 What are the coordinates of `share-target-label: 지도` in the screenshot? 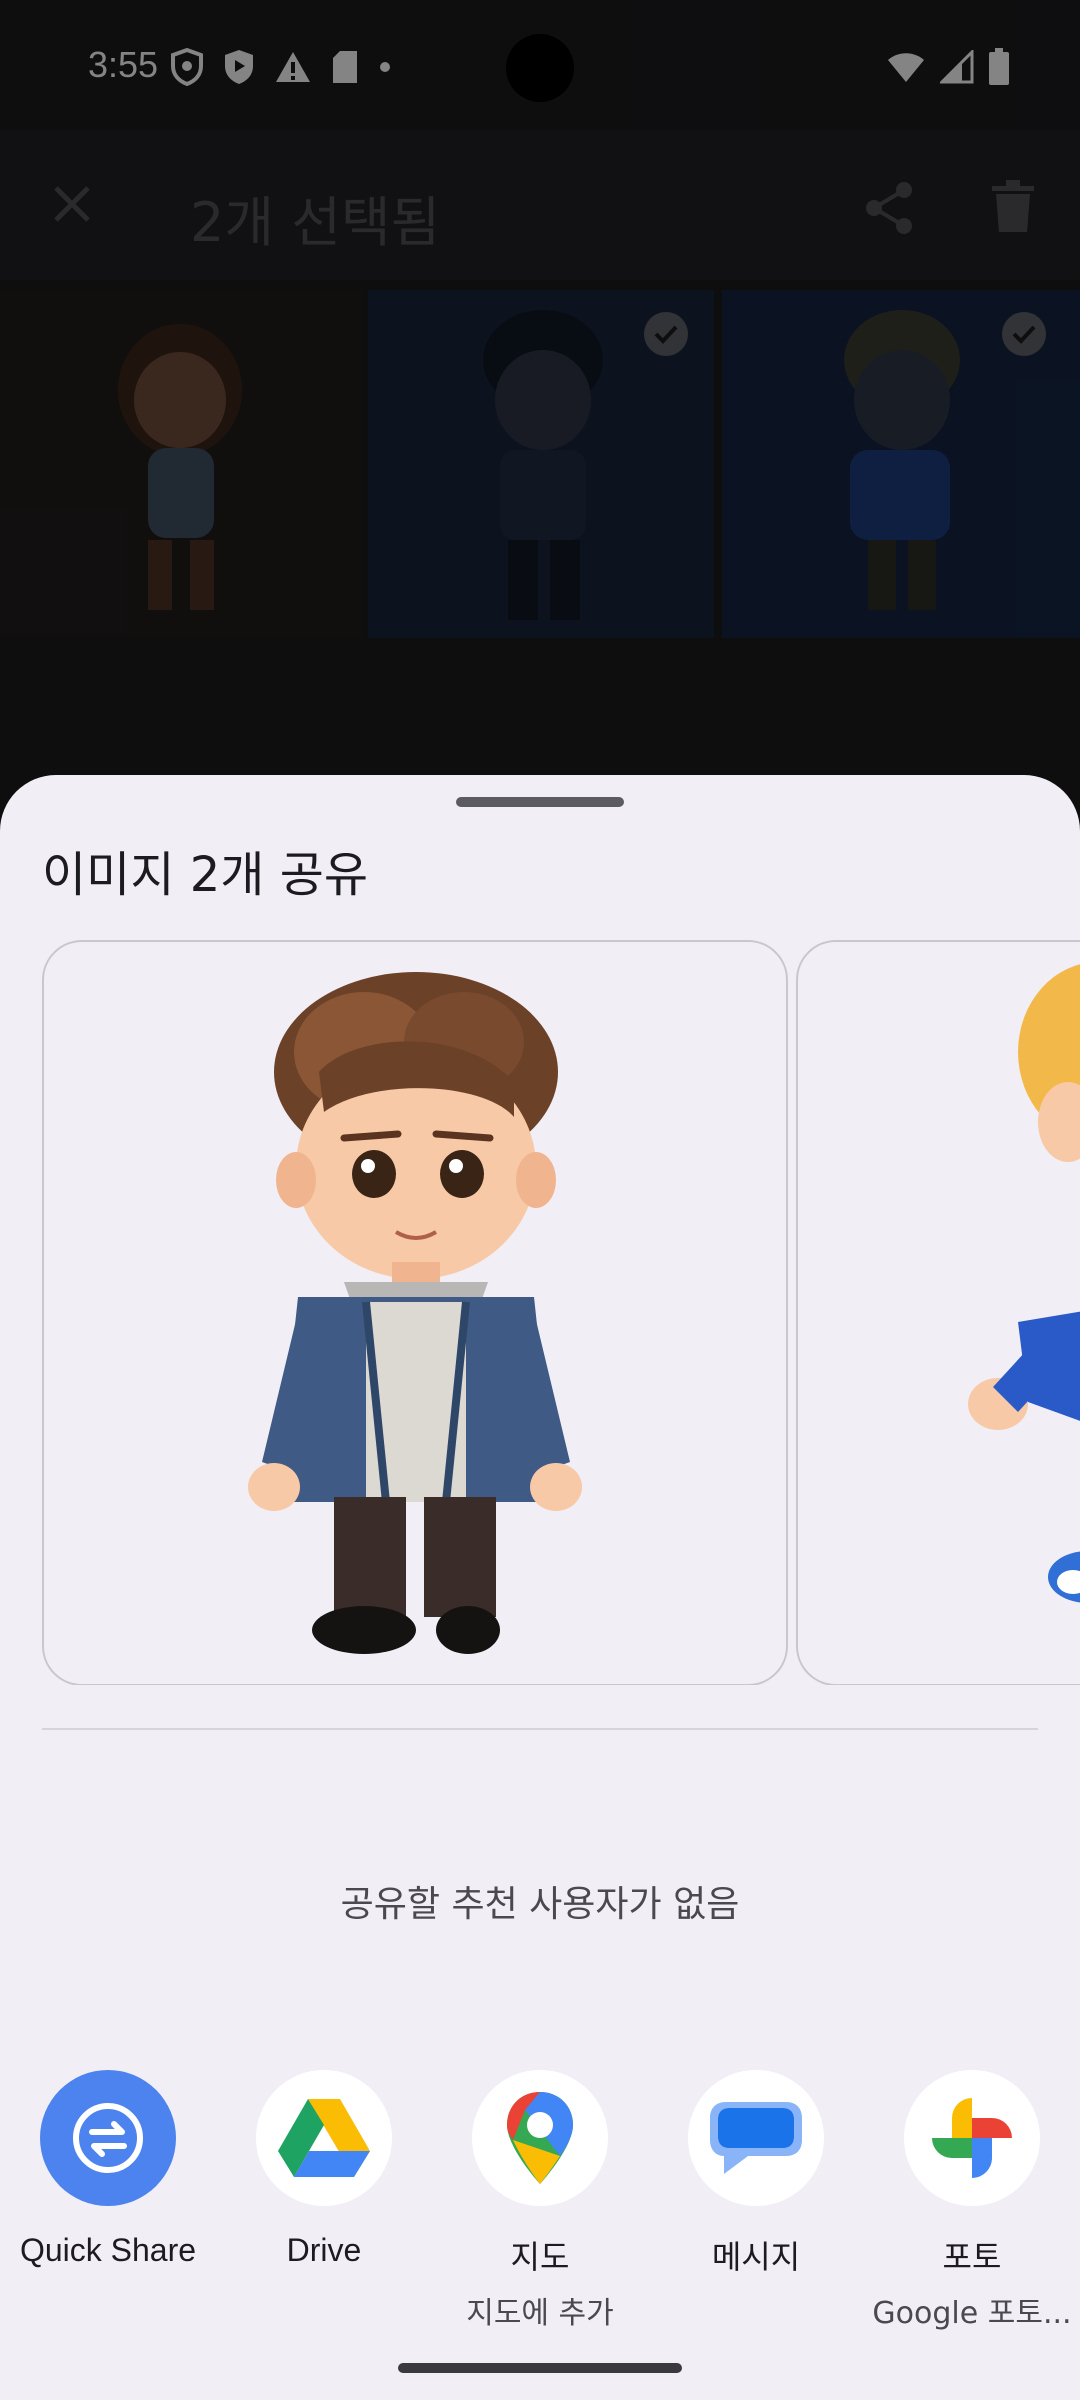 It's located at (540, 2257).